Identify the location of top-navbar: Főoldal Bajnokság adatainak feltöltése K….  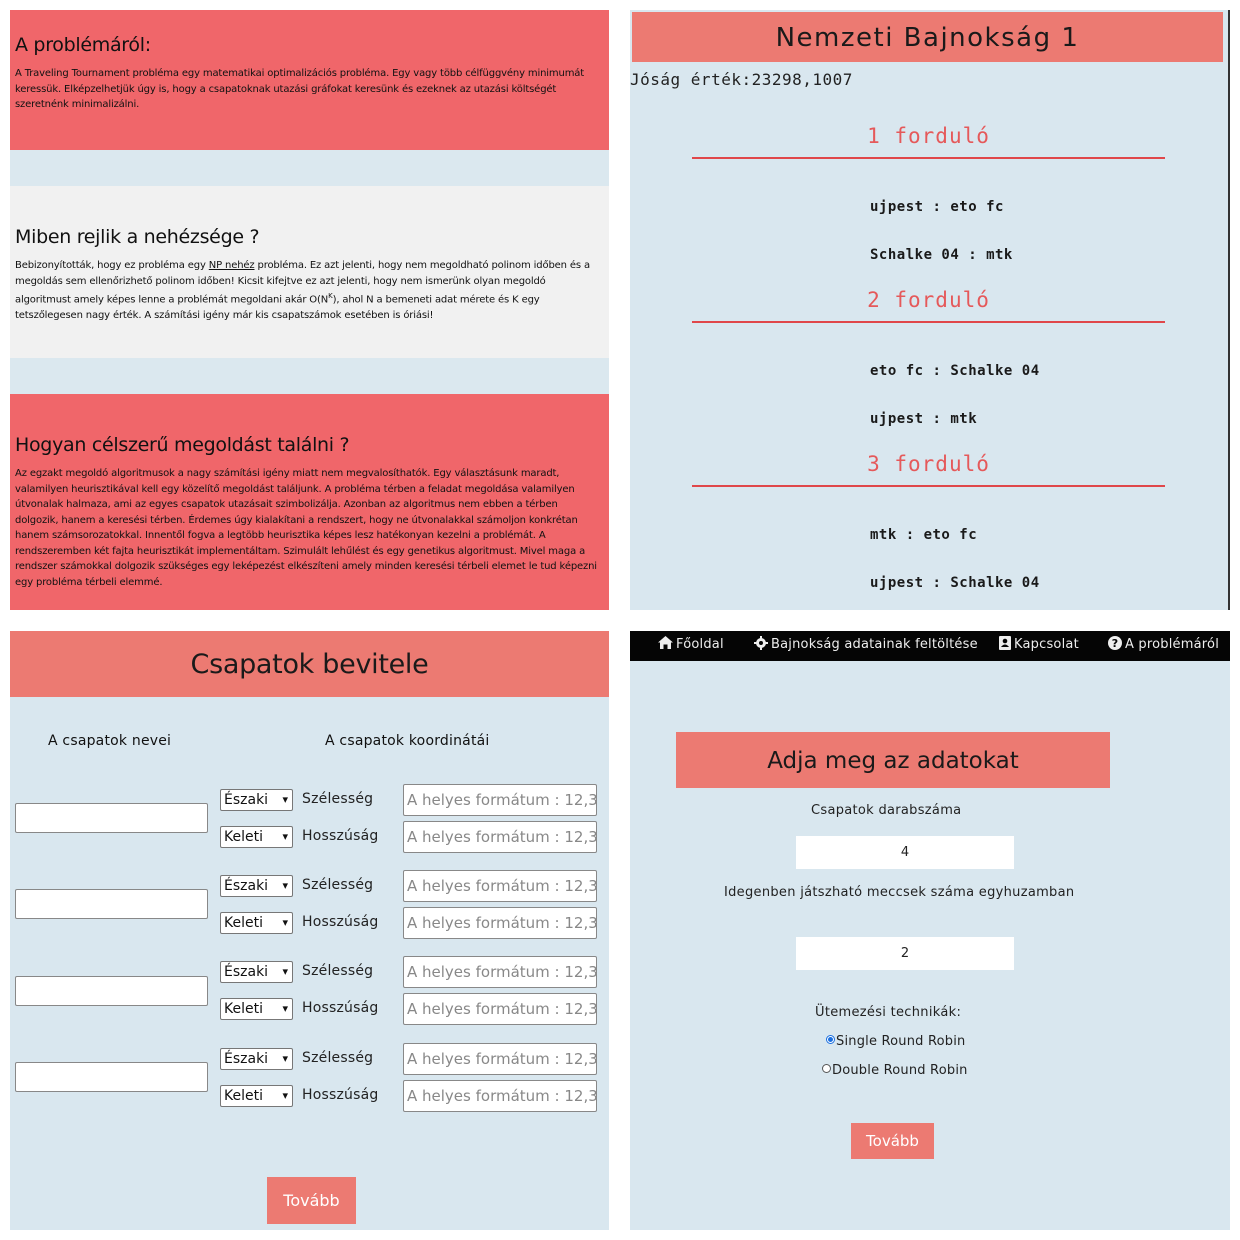
(930, 646).